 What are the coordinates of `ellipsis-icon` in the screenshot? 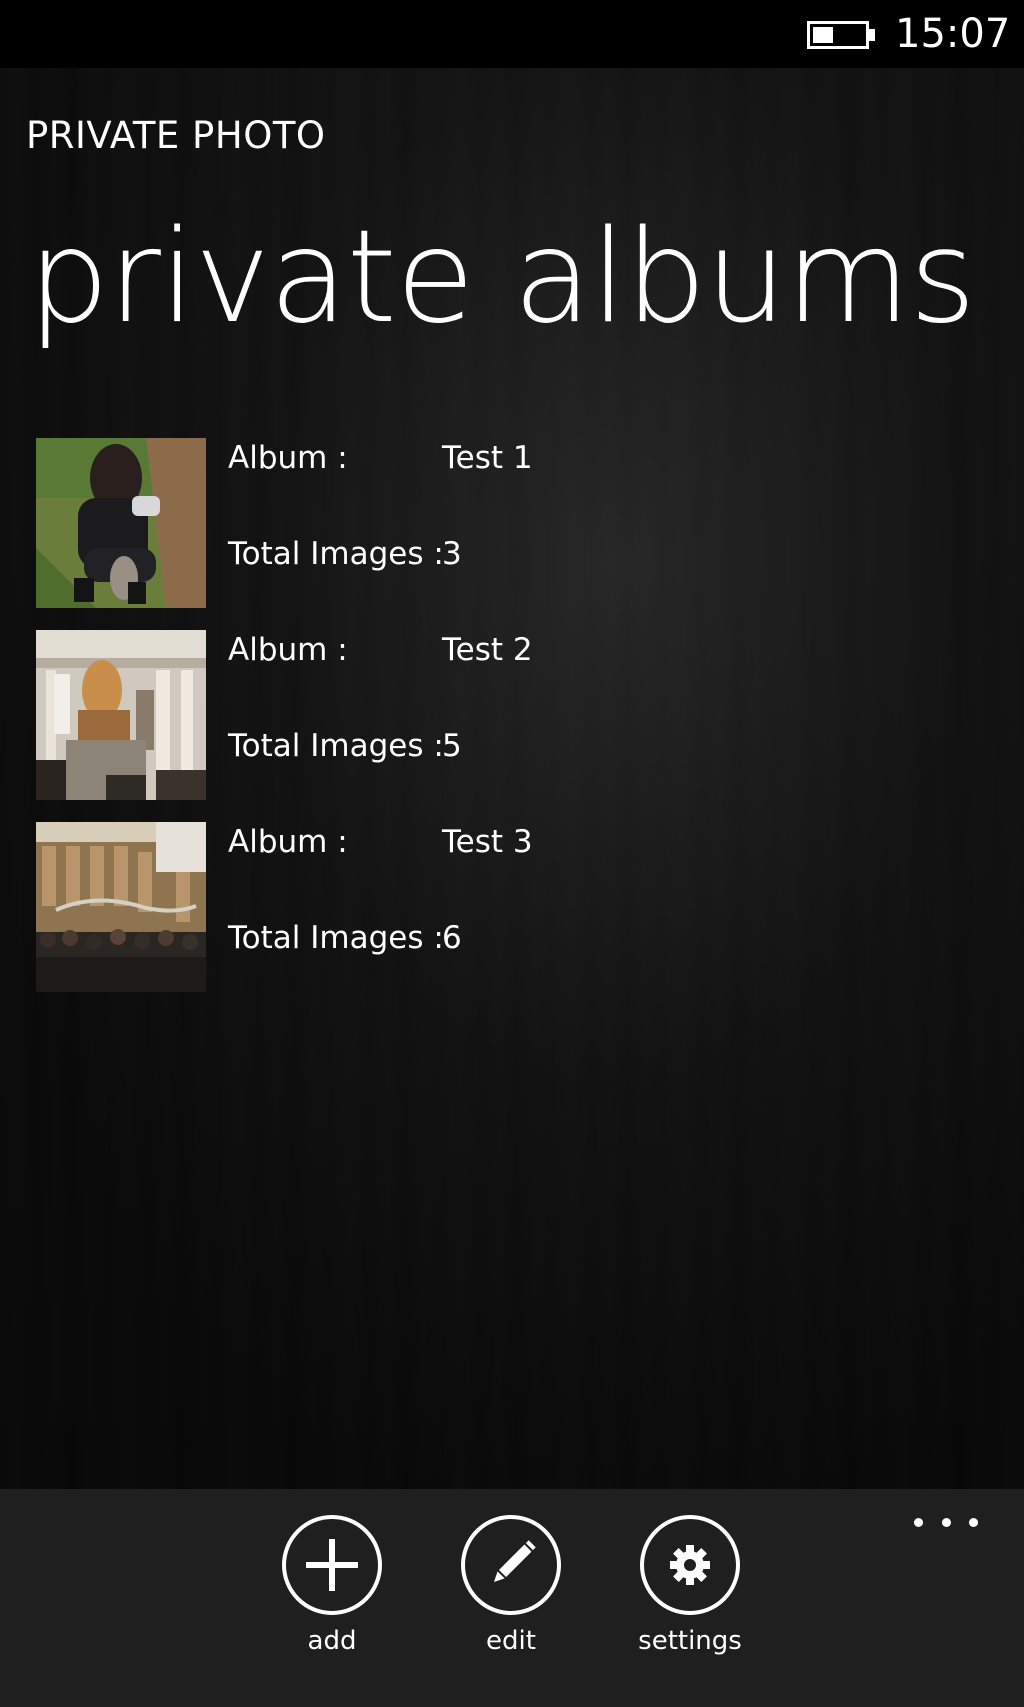 It's located at (946, 1522).